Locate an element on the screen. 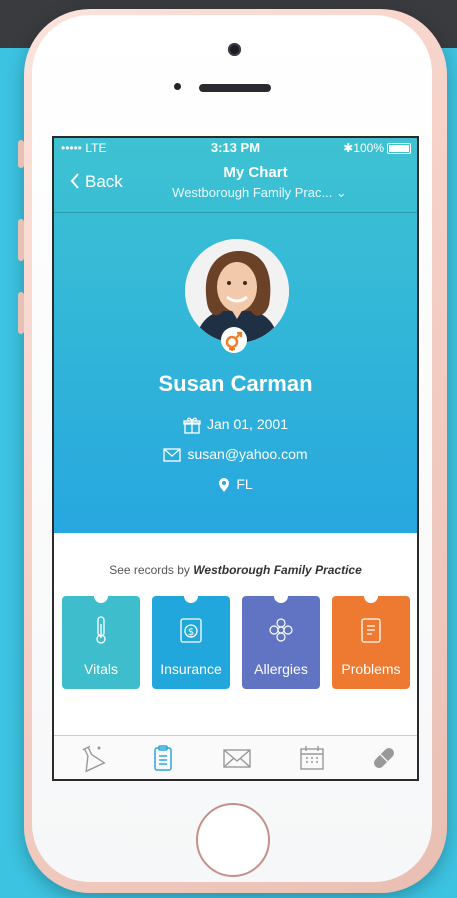 The width and height of the screenshot is (457, 898). chevron-left-icon is located at coordinates (74, 181).